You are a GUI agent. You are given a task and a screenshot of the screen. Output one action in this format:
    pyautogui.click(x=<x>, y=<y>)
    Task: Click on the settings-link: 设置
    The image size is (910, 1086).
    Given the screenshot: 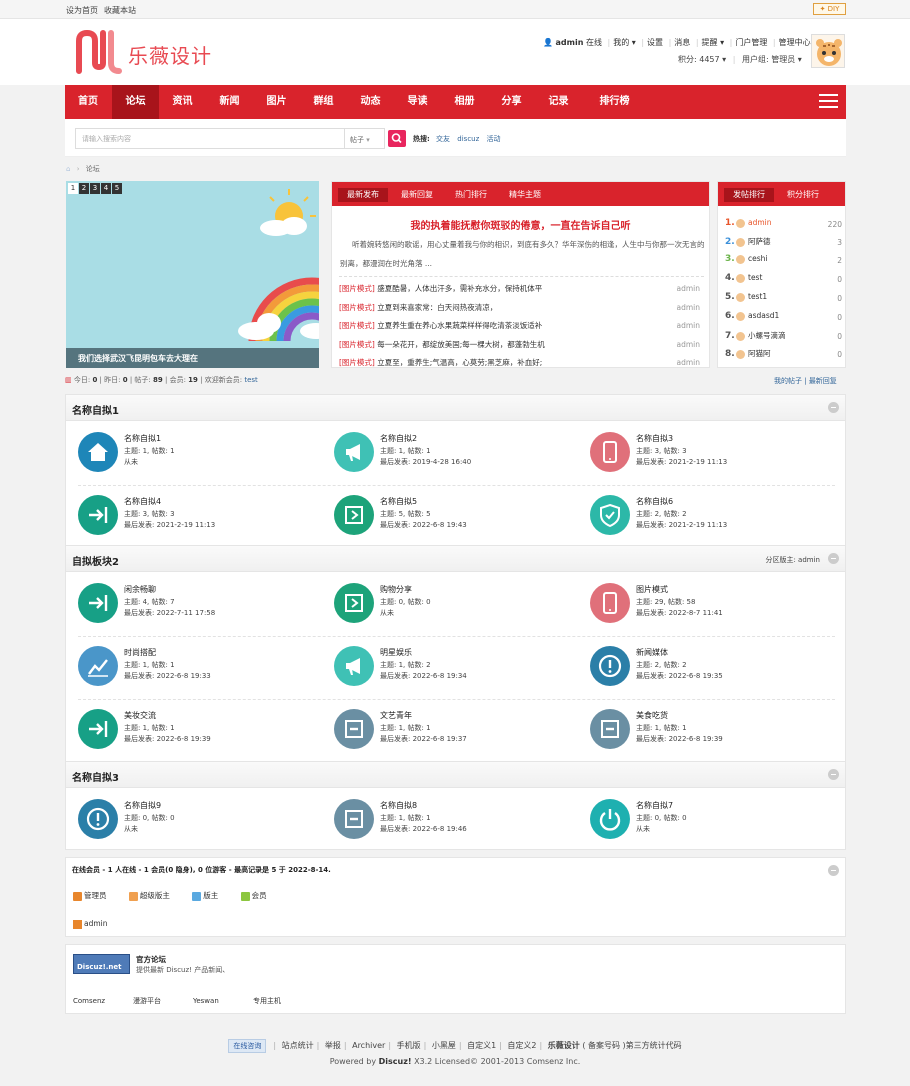 What is the action you would take?
    pyautogui.click(x=655, y=42)
    